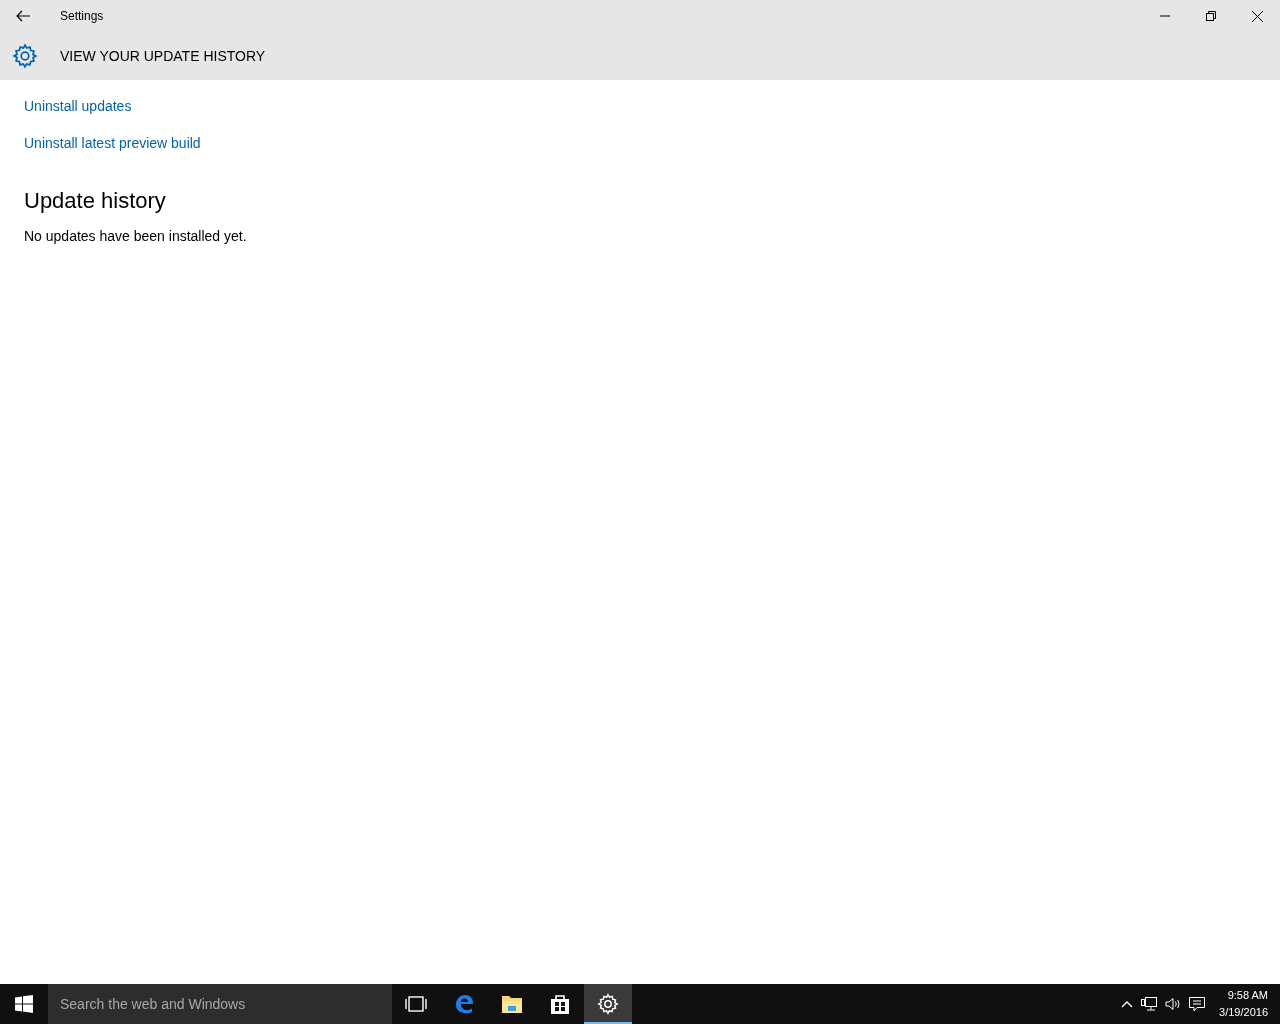  What do you see at coordinates (464, 1004) in the screenshot?
I see `e-logo-icon` at bounding box center [464, 1004].